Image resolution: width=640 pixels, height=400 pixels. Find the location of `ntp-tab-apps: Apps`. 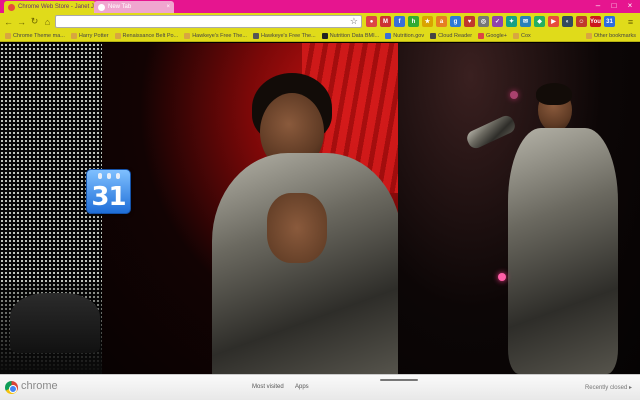

ntp-tab-apps: Apps is located at coordinates (302, 387).